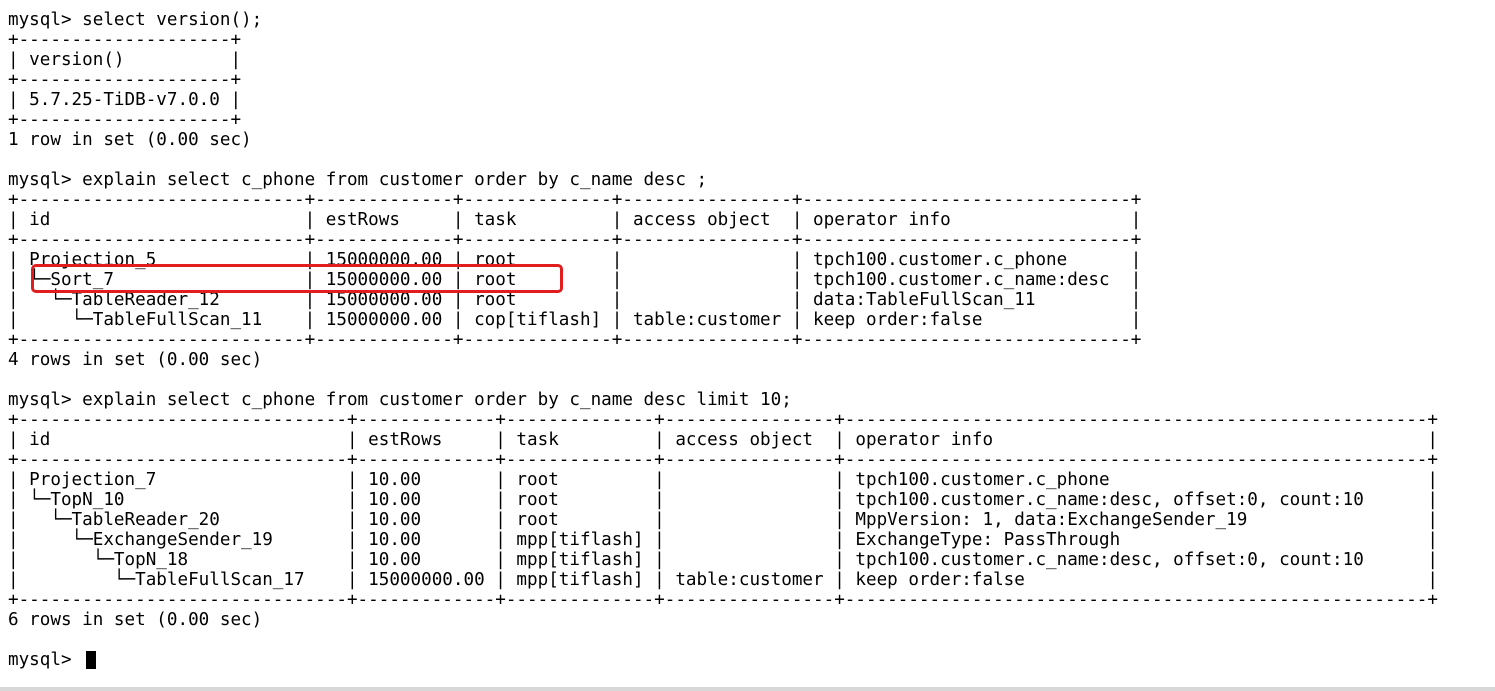  Describe the element at coordinates (297, 278) in the screenshot. I see `highlight-annotation-box` at that location.